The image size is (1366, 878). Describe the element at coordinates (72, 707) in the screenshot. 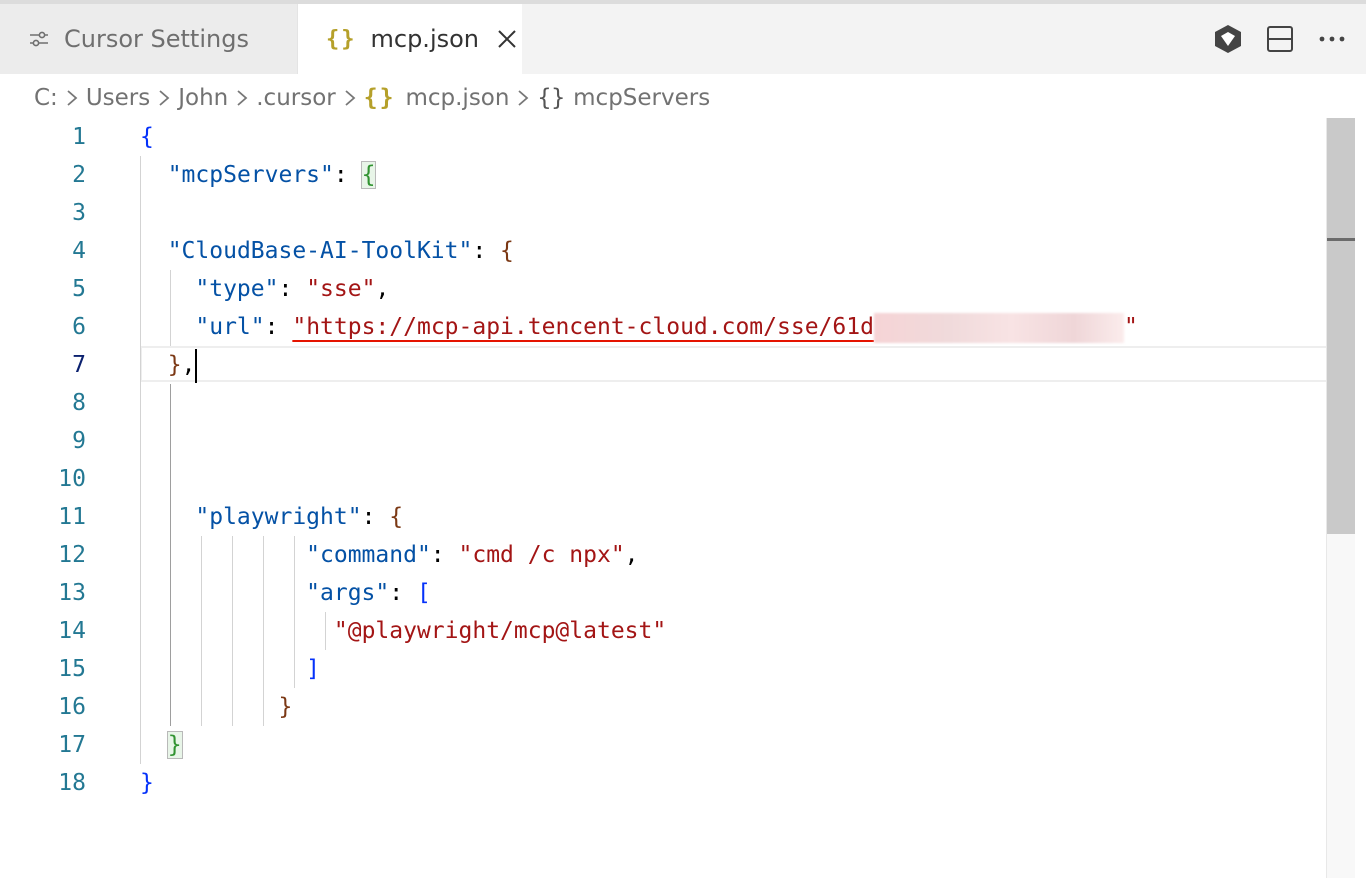

I see `line-number: 16` at that location.